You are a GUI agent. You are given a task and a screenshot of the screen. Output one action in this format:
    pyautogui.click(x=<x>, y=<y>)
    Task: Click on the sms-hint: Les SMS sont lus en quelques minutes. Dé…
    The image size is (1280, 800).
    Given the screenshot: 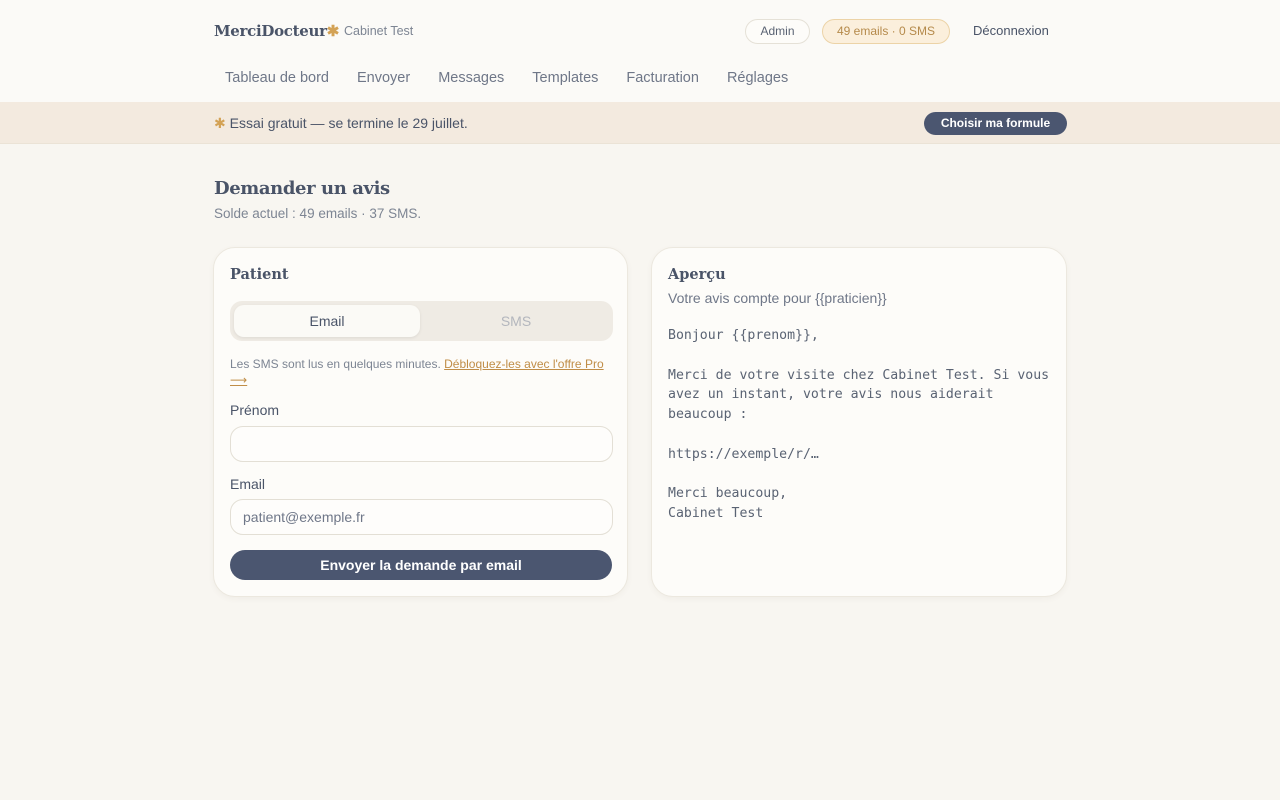 What is the action you would take?
    pyautogui.click(x=422, y=372)
    